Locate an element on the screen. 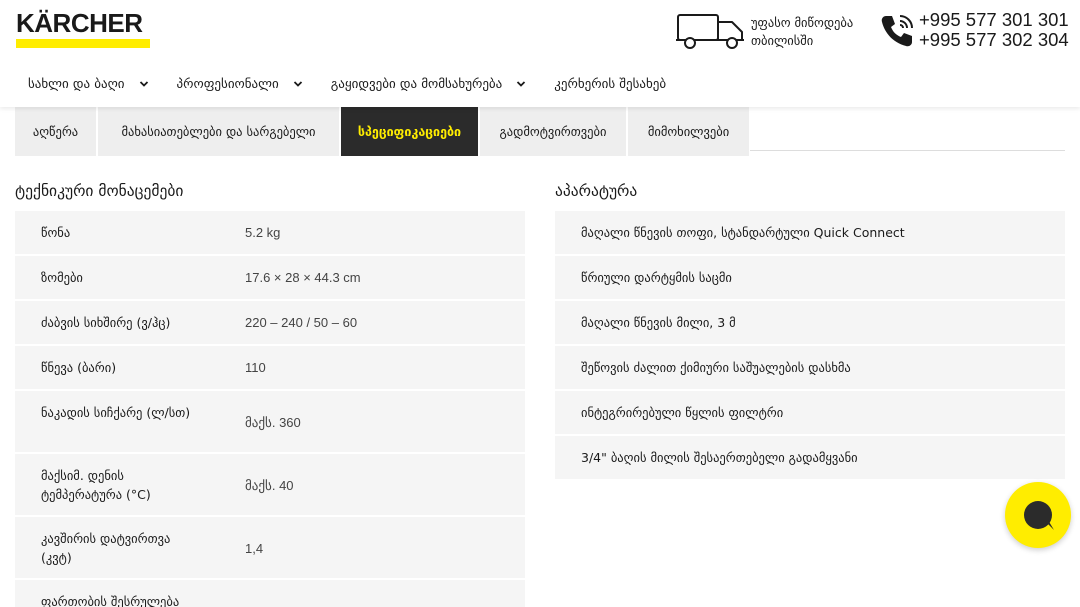 The image size is (1080, 607). chat-button is located at coordinates (1038, 515).